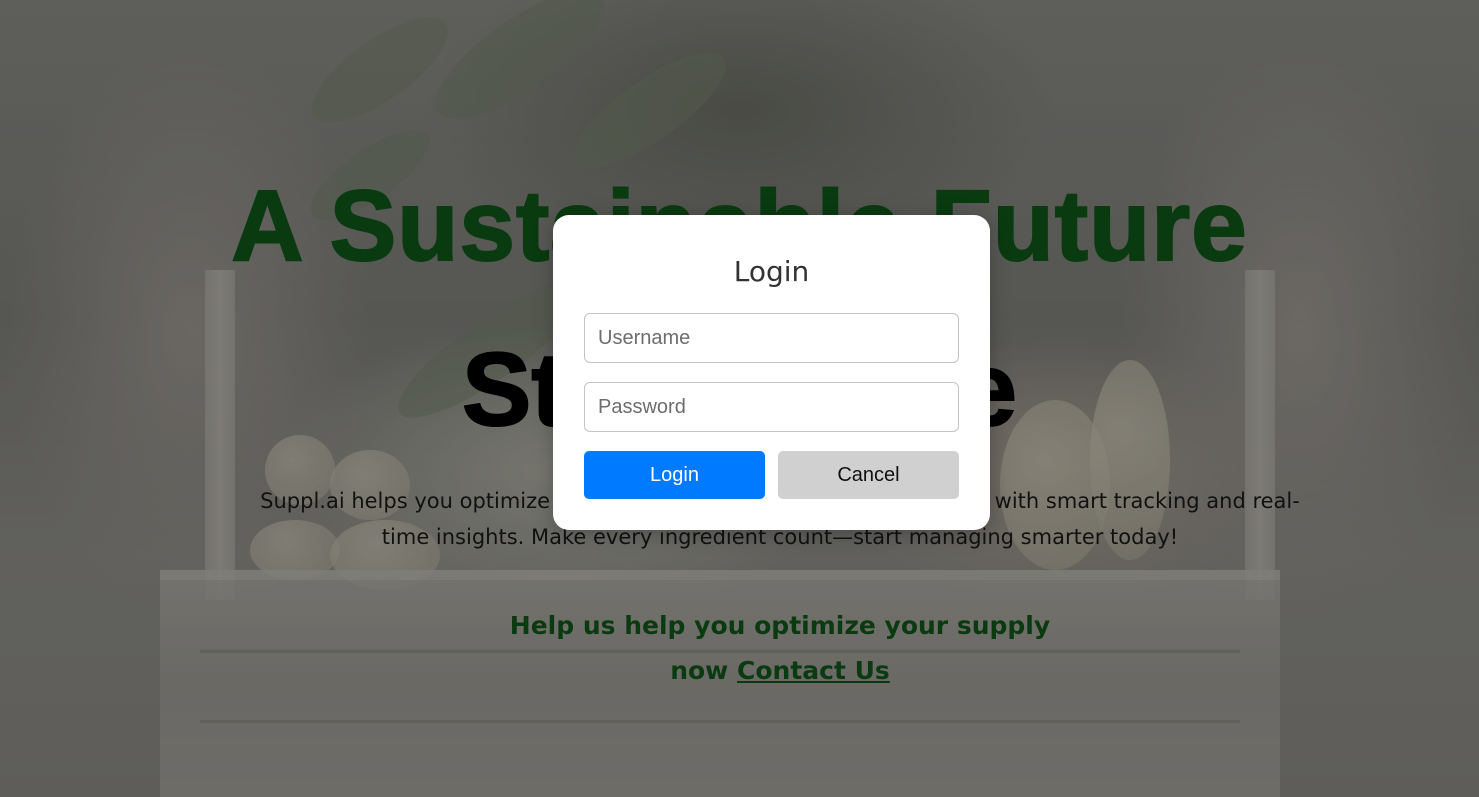 The image size is (1479, 797). Describe the element at coordinates (771, 338) in the screenshot. I see `username-input` at that location.